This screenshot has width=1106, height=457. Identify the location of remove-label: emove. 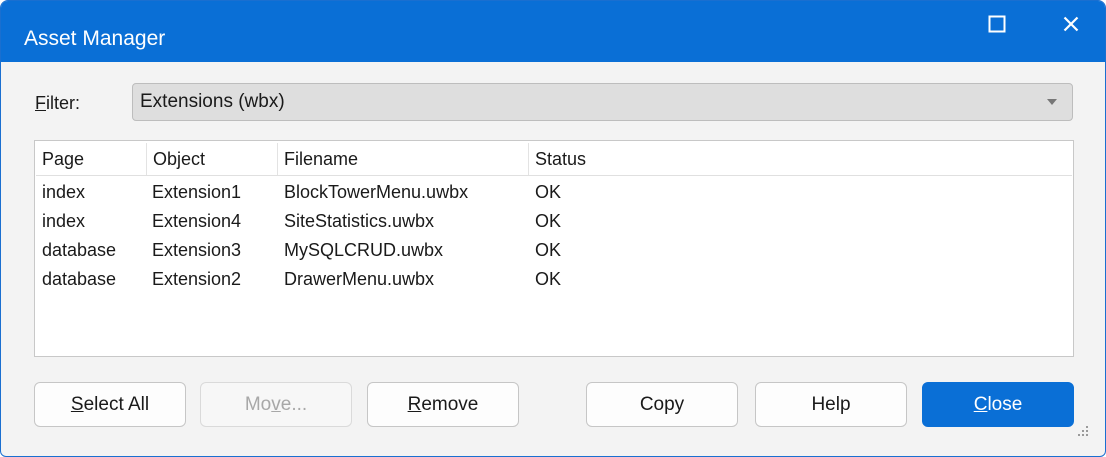
(450, 404).